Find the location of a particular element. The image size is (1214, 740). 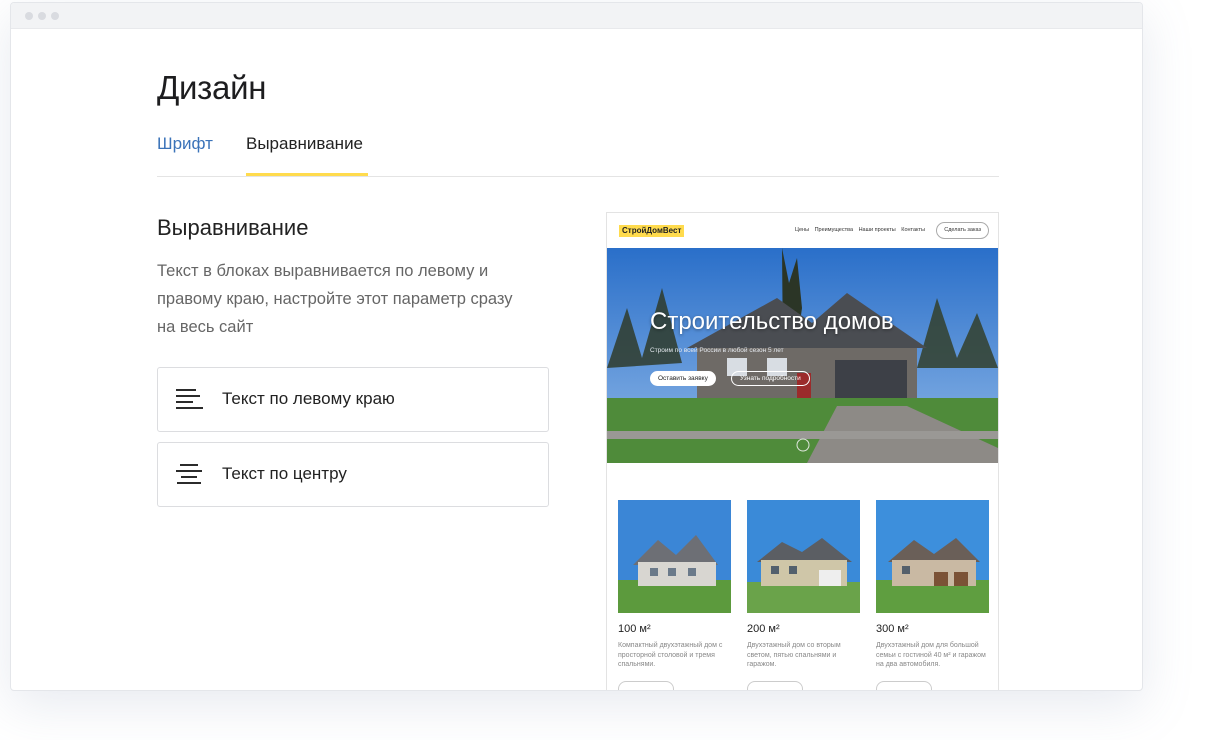

tab-font: Шрифт is located at coordinates (185, 144).